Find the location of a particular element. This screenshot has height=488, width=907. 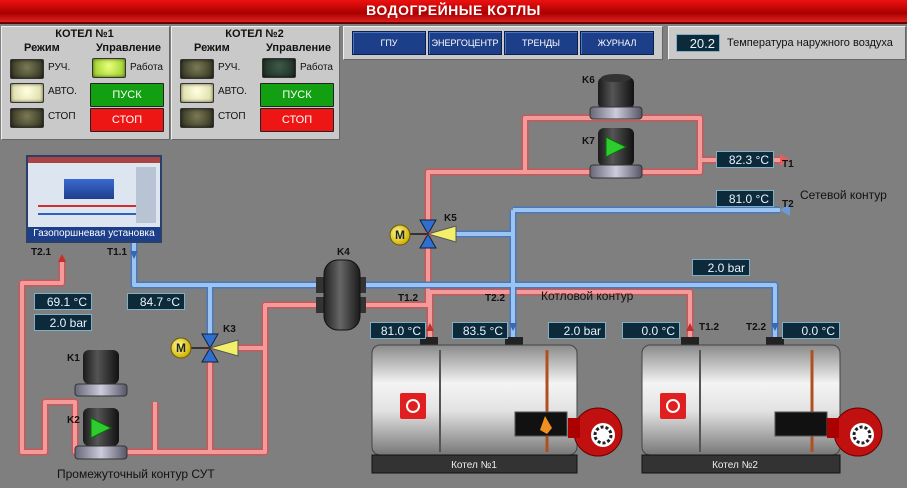

gpu-thumbnail: Газопоршневая установка is located at coordinates (94, 199).